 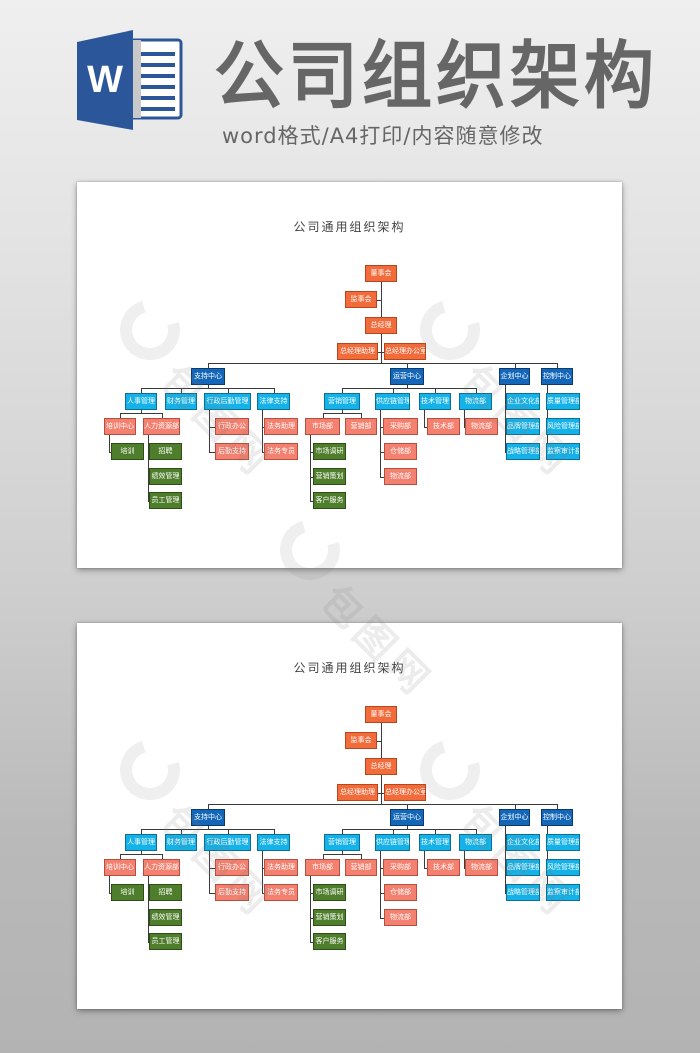 What do you see at coordinates (329, 476) in the screenshot?
I see `org-node-marketing-plan: 营销策划` at bounding box center [329, 476].